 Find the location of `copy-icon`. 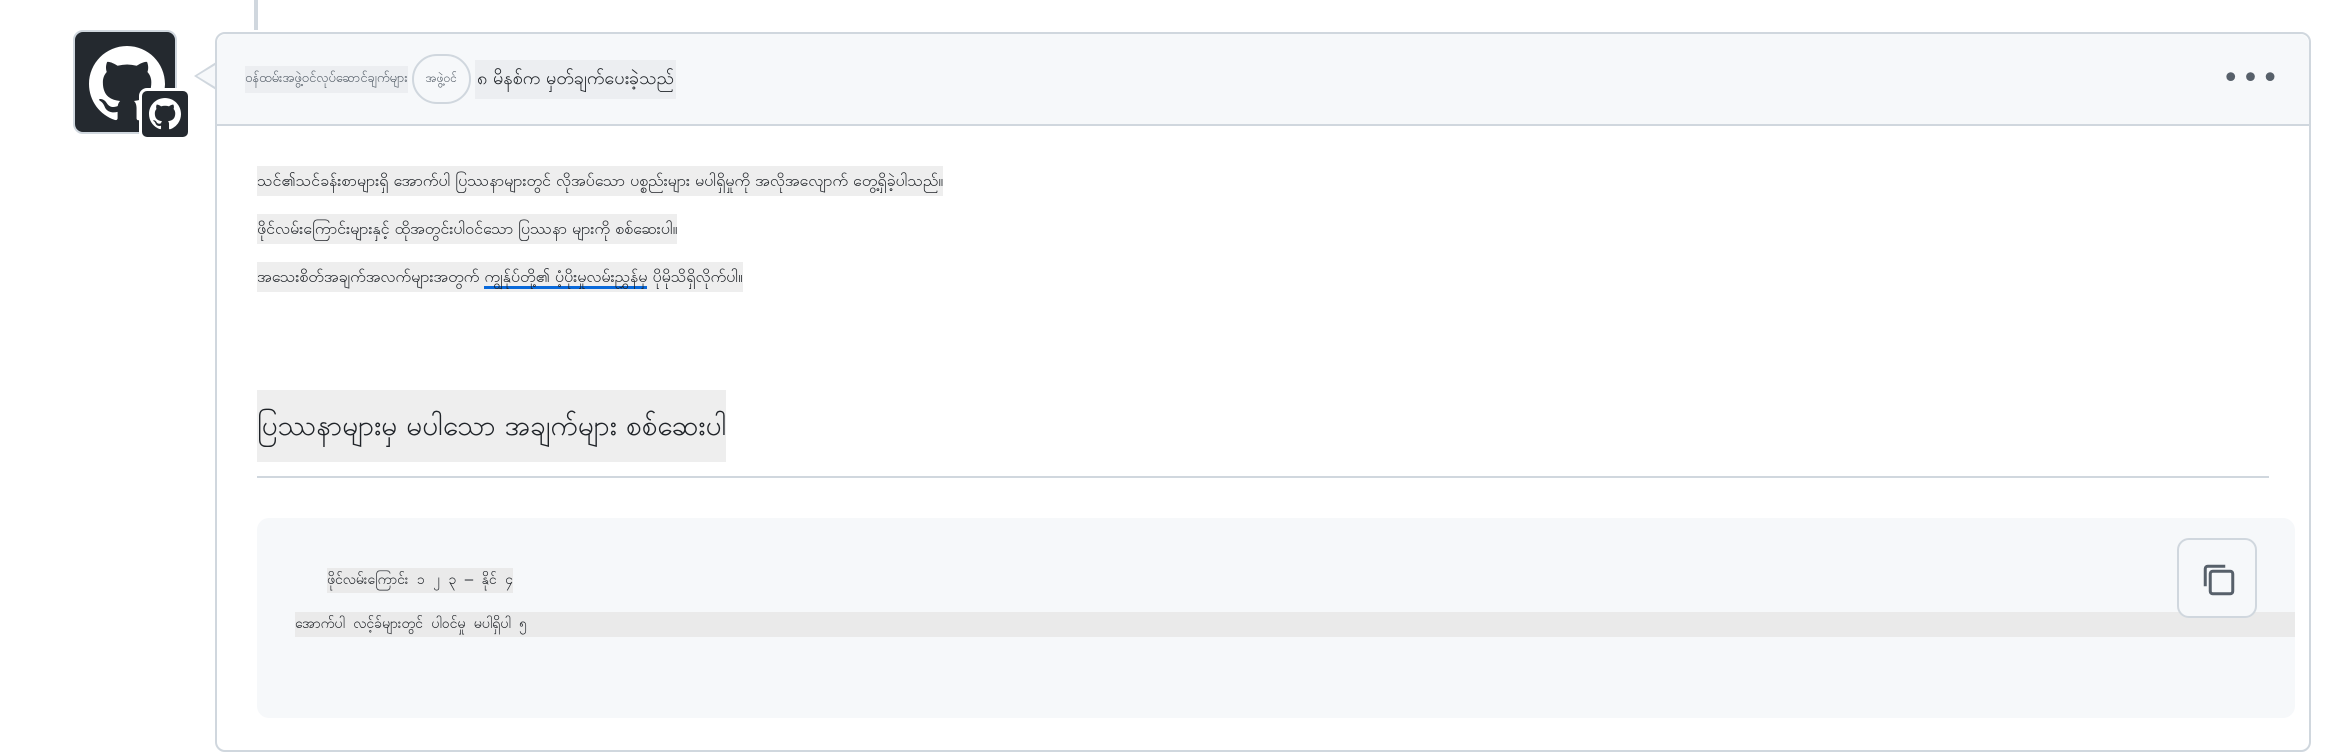

copy-icon is located at coordinates (2219, 580).